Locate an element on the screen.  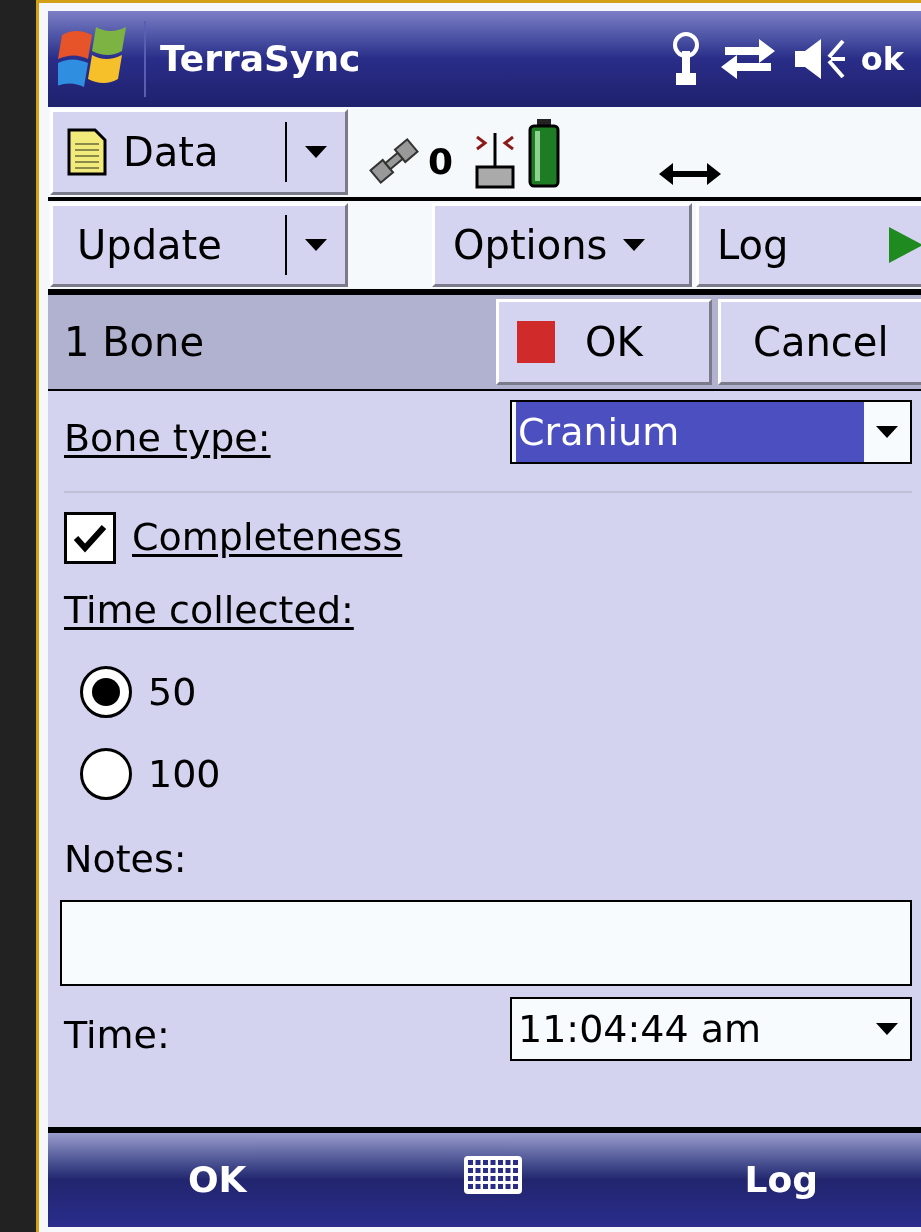
notes-field is located at coordinates (486, 943).